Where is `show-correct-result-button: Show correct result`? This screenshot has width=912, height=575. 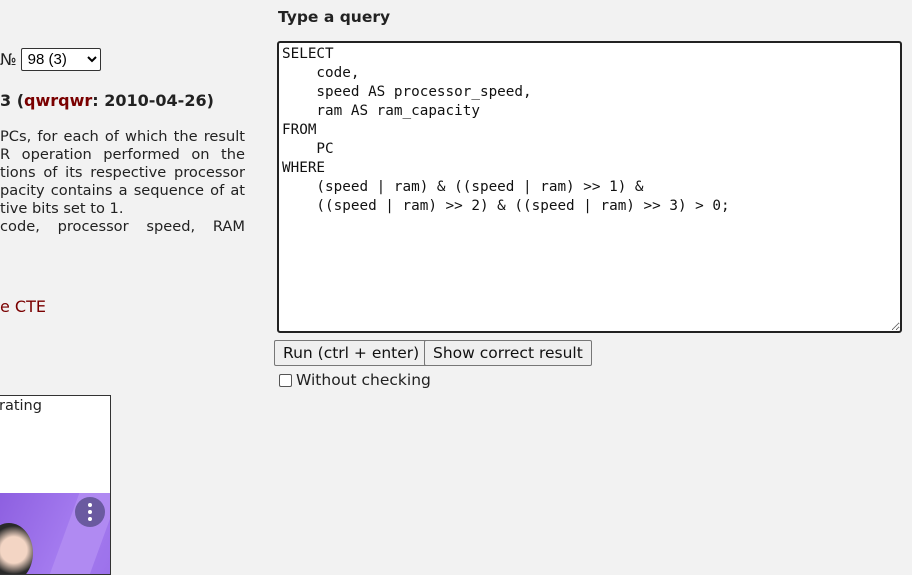 show-correct-result-button: Show correct result is located at coordinates (508, 353).